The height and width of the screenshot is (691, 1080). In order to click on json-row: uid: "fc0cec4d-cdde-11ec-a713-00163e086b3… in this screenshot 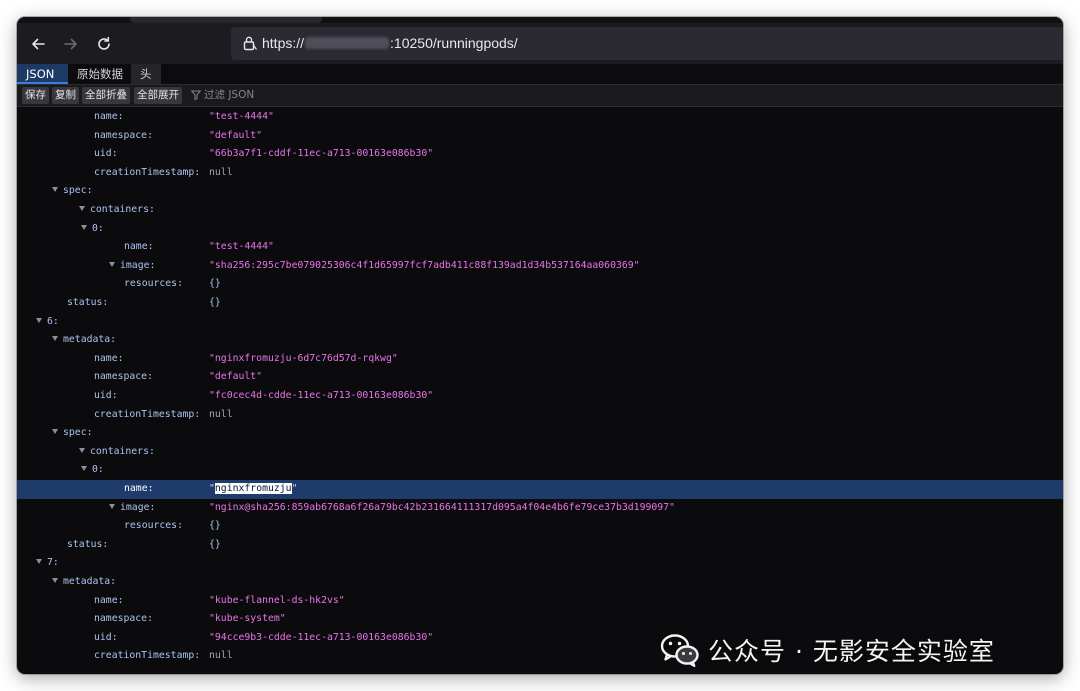, I will do `click(540, 396)`.